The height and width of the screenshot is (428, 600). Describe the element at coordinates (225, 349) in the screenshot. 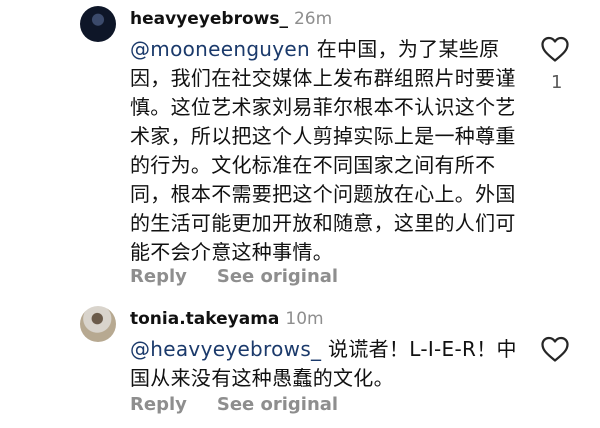

I see `mention-link: @heavyeyebrows_` at that location.